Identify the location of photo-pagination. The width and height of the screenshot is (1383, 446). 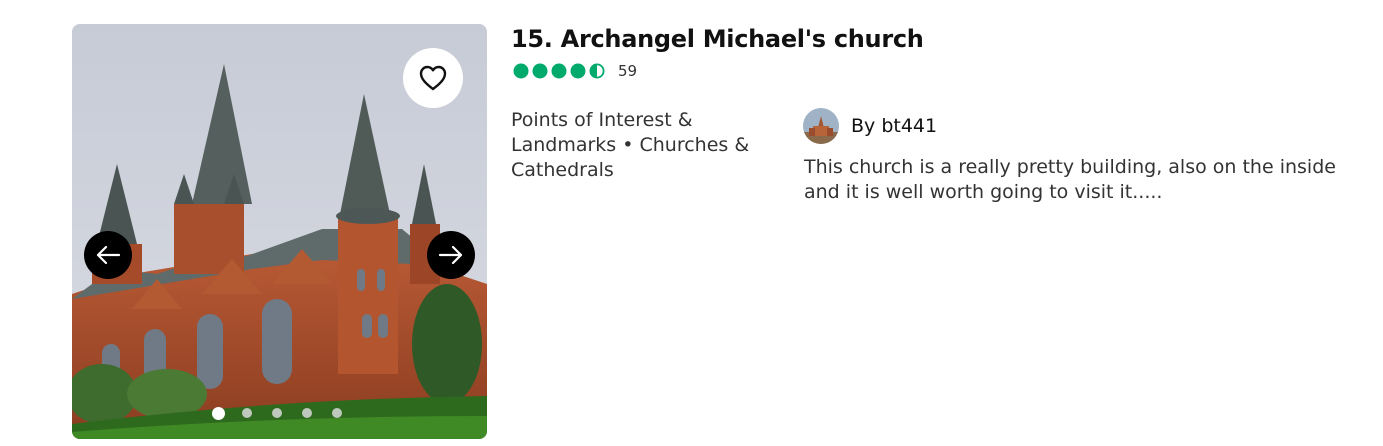
(287, 413).